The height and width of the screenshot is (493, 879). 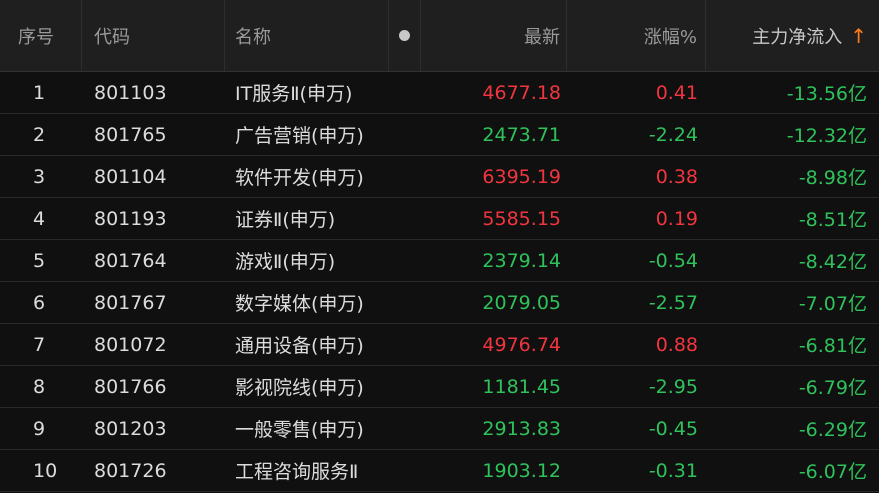 I want to click on column-header-main-net-inflow: 主力净流入 ↑, so click(x=792, y=35).